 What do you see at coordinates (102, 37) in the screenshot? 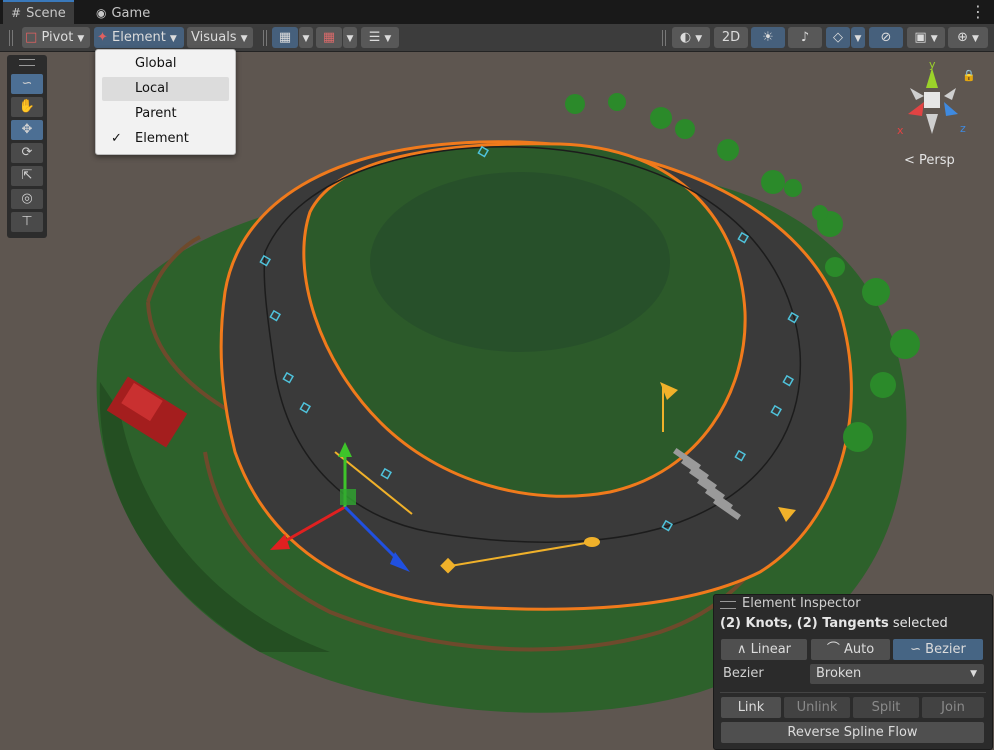
I see `element-orientation-icon: ✦` at bounding box center [102, 37].